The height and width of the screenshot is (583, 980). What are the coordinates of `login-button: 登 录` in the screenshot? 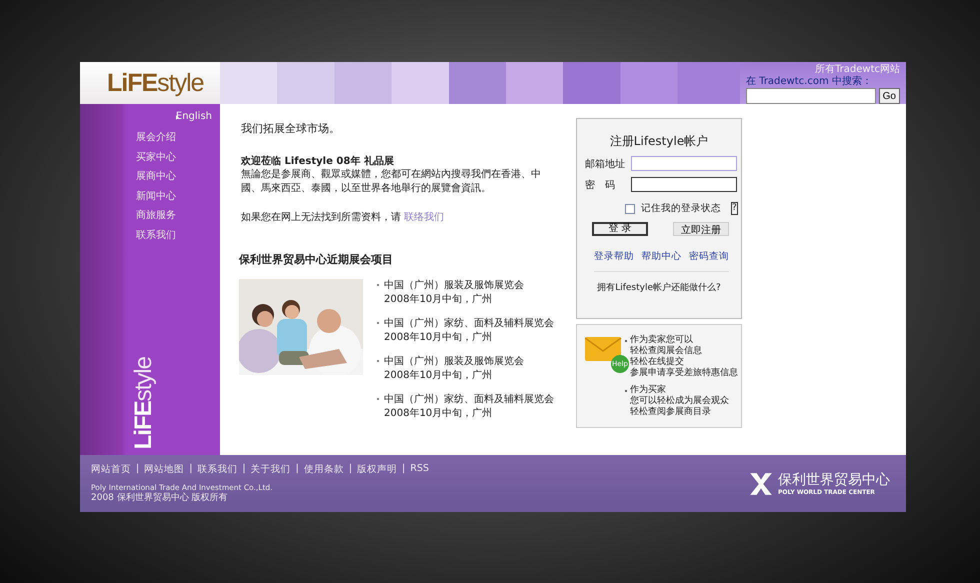 It's located at (620, 229).